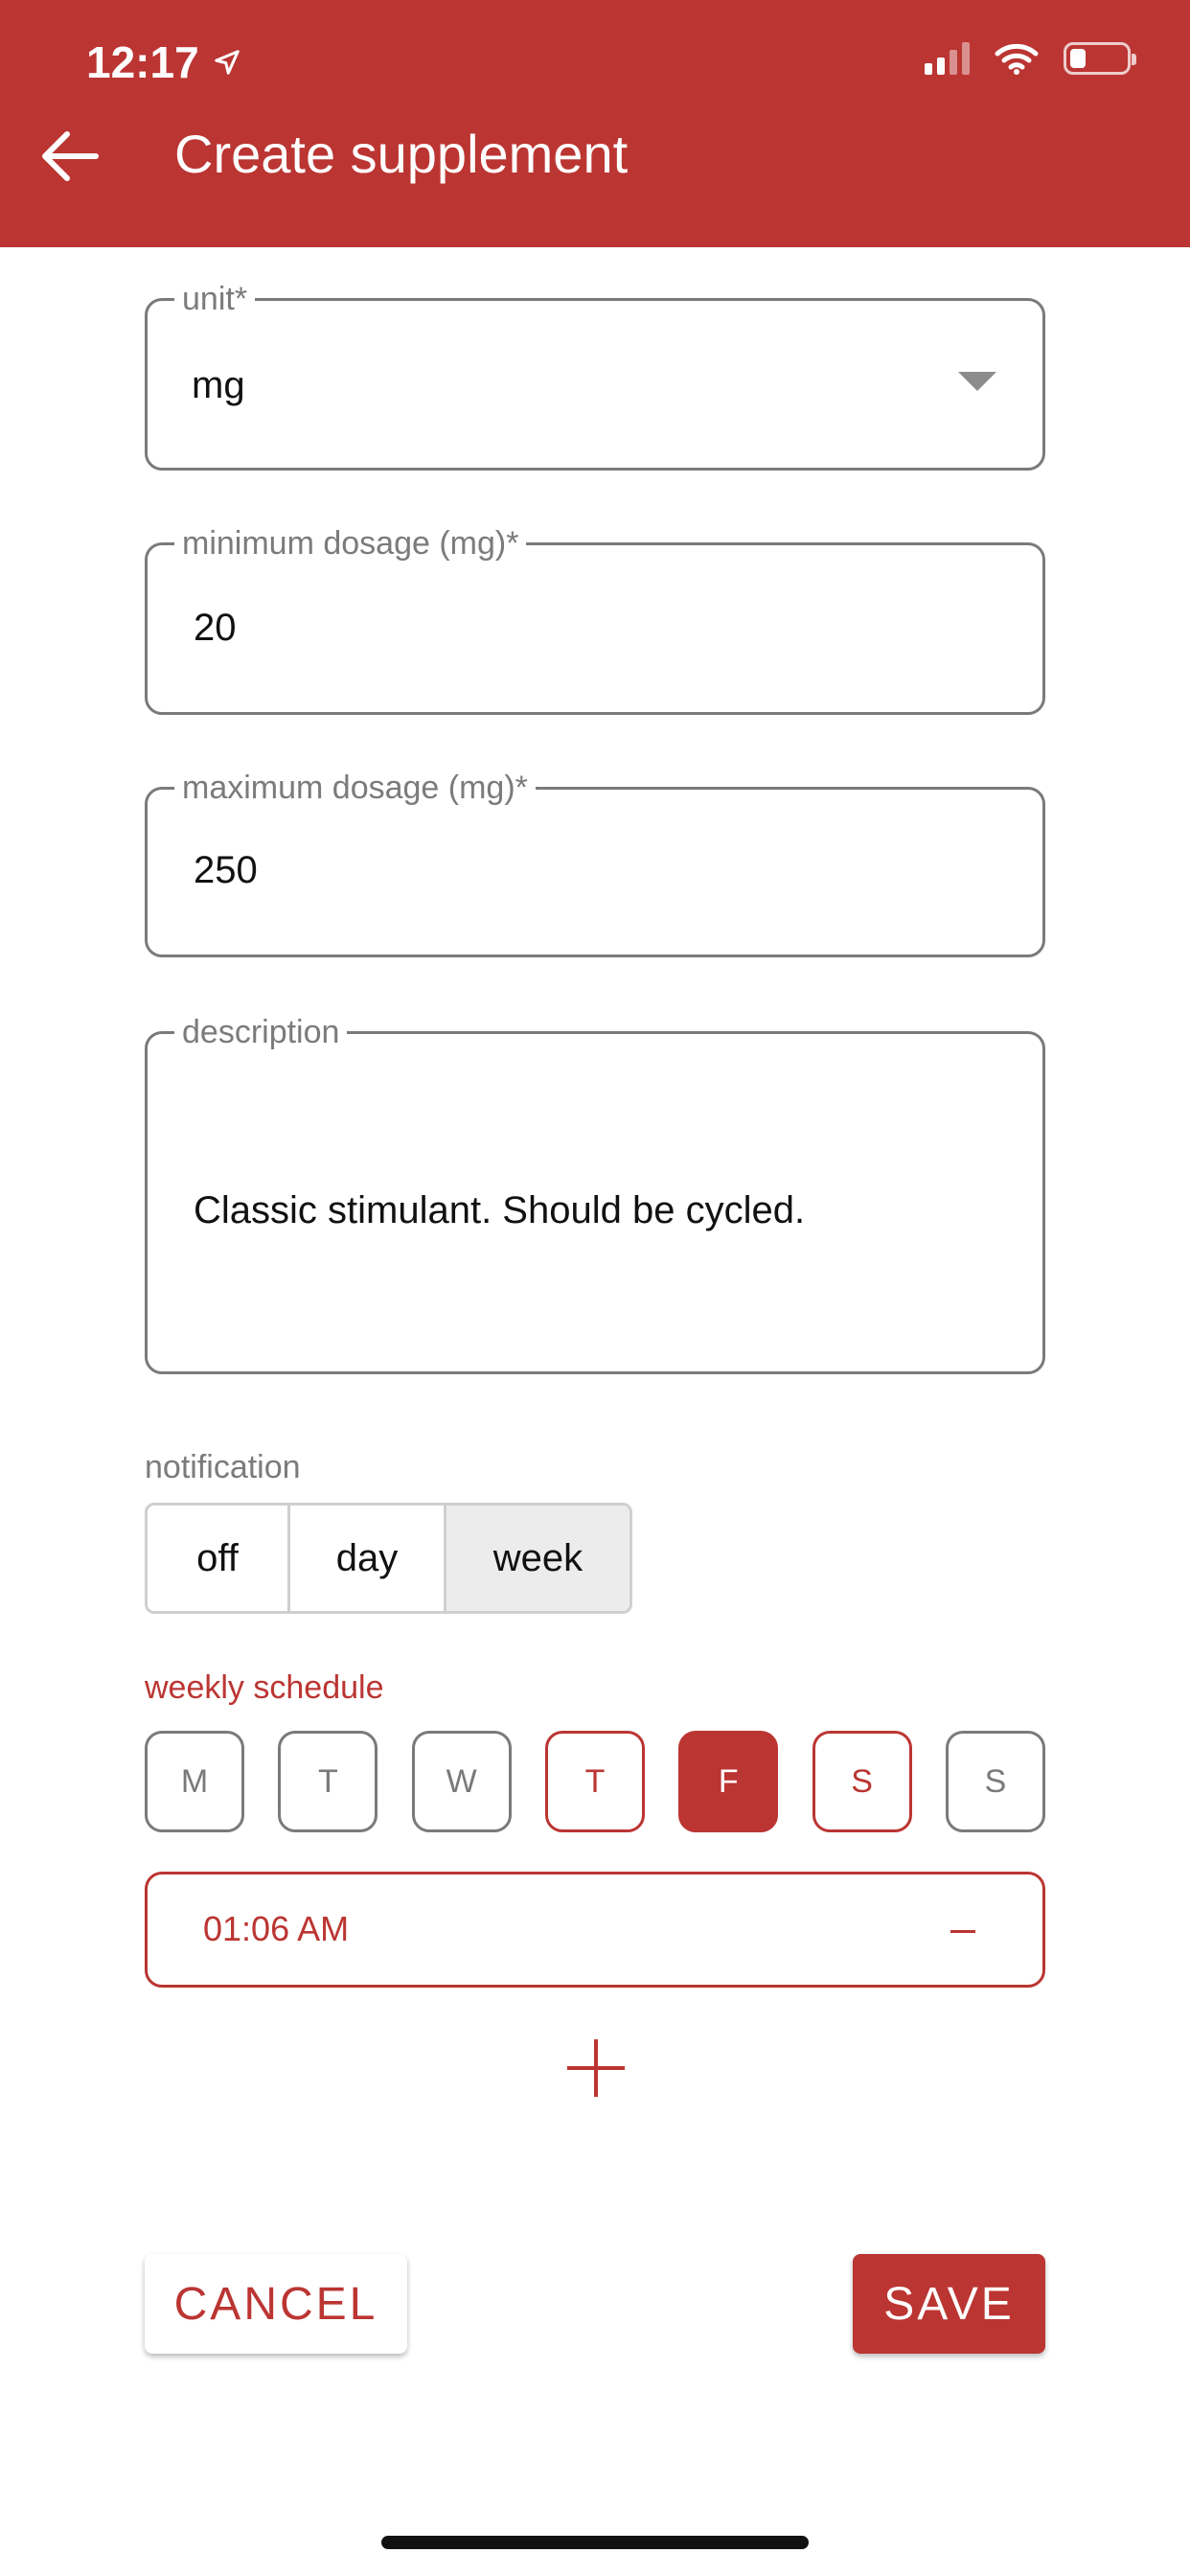 The image size is (1190, 2576). I want to click on notification-option-week: week, so click(537, 1558).